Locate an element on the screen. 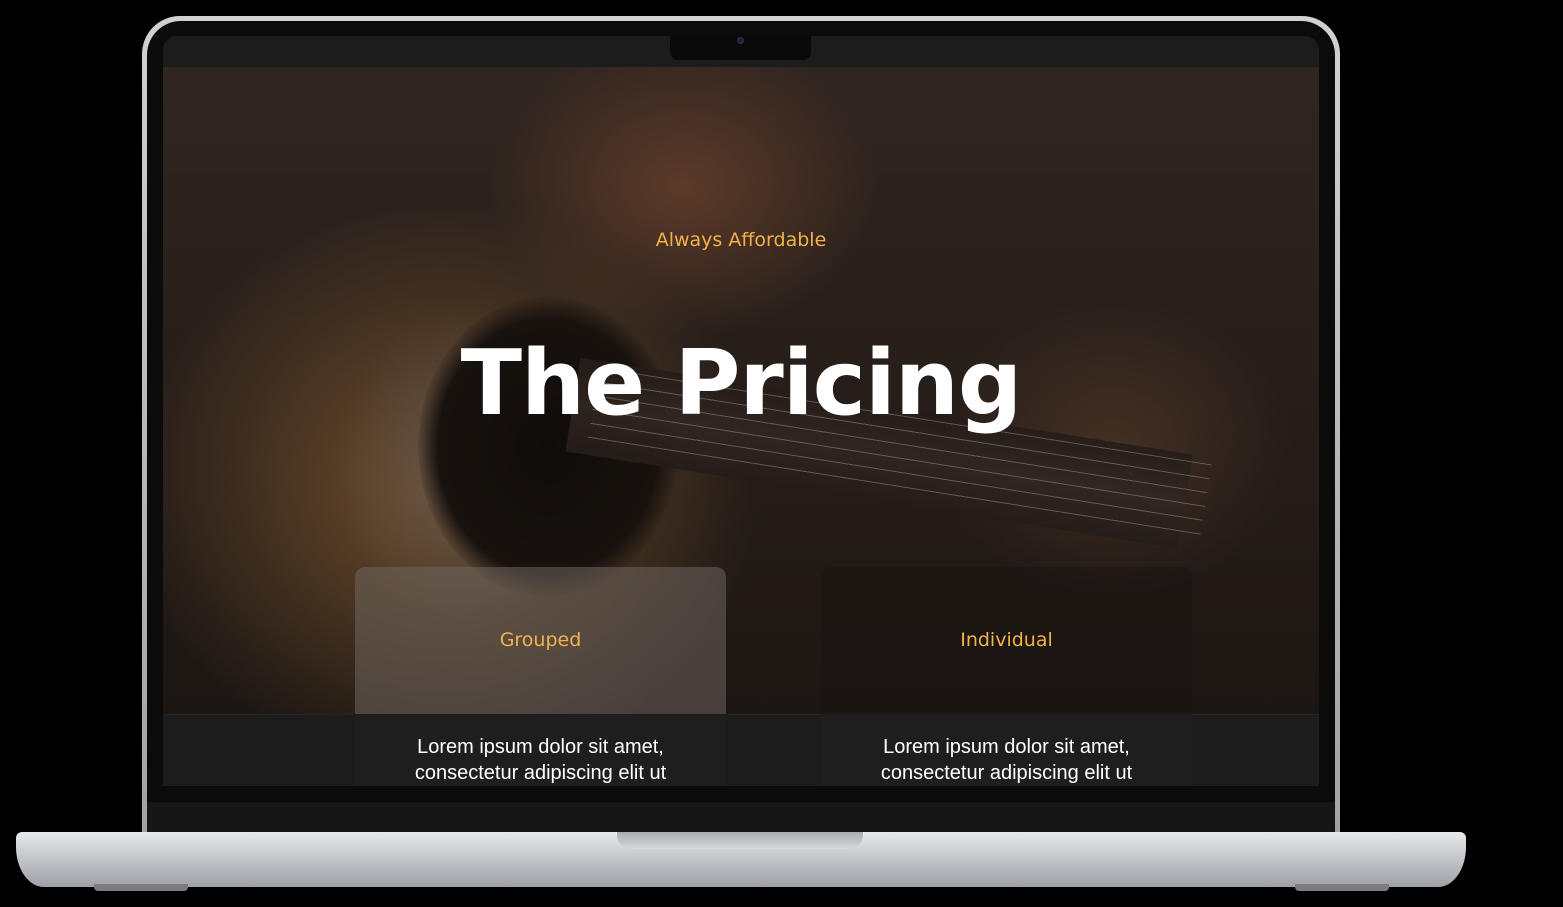 The height and width of the screenshot is (907, 1563). card-title: Individual is located at coordinates (1006, 640).